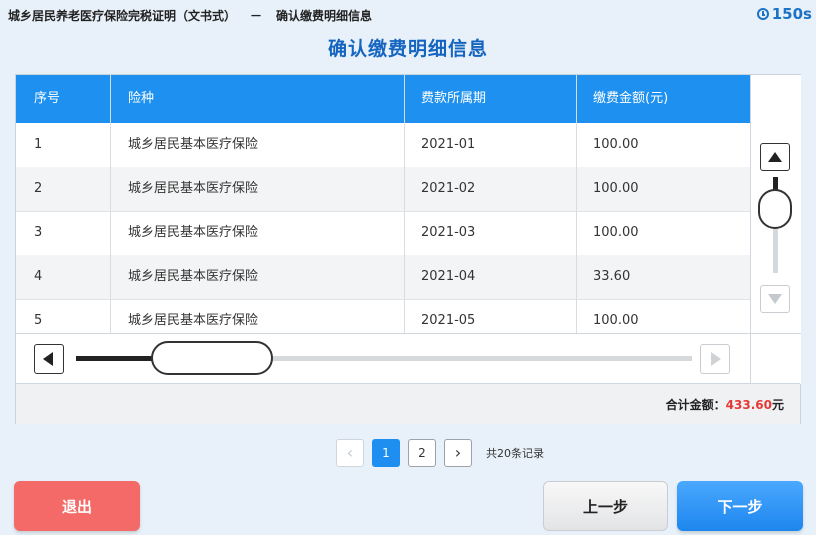  Describe the element at coordinates (515, 453) in the screenshot. I see `record-count: 共20条记录` at that location.